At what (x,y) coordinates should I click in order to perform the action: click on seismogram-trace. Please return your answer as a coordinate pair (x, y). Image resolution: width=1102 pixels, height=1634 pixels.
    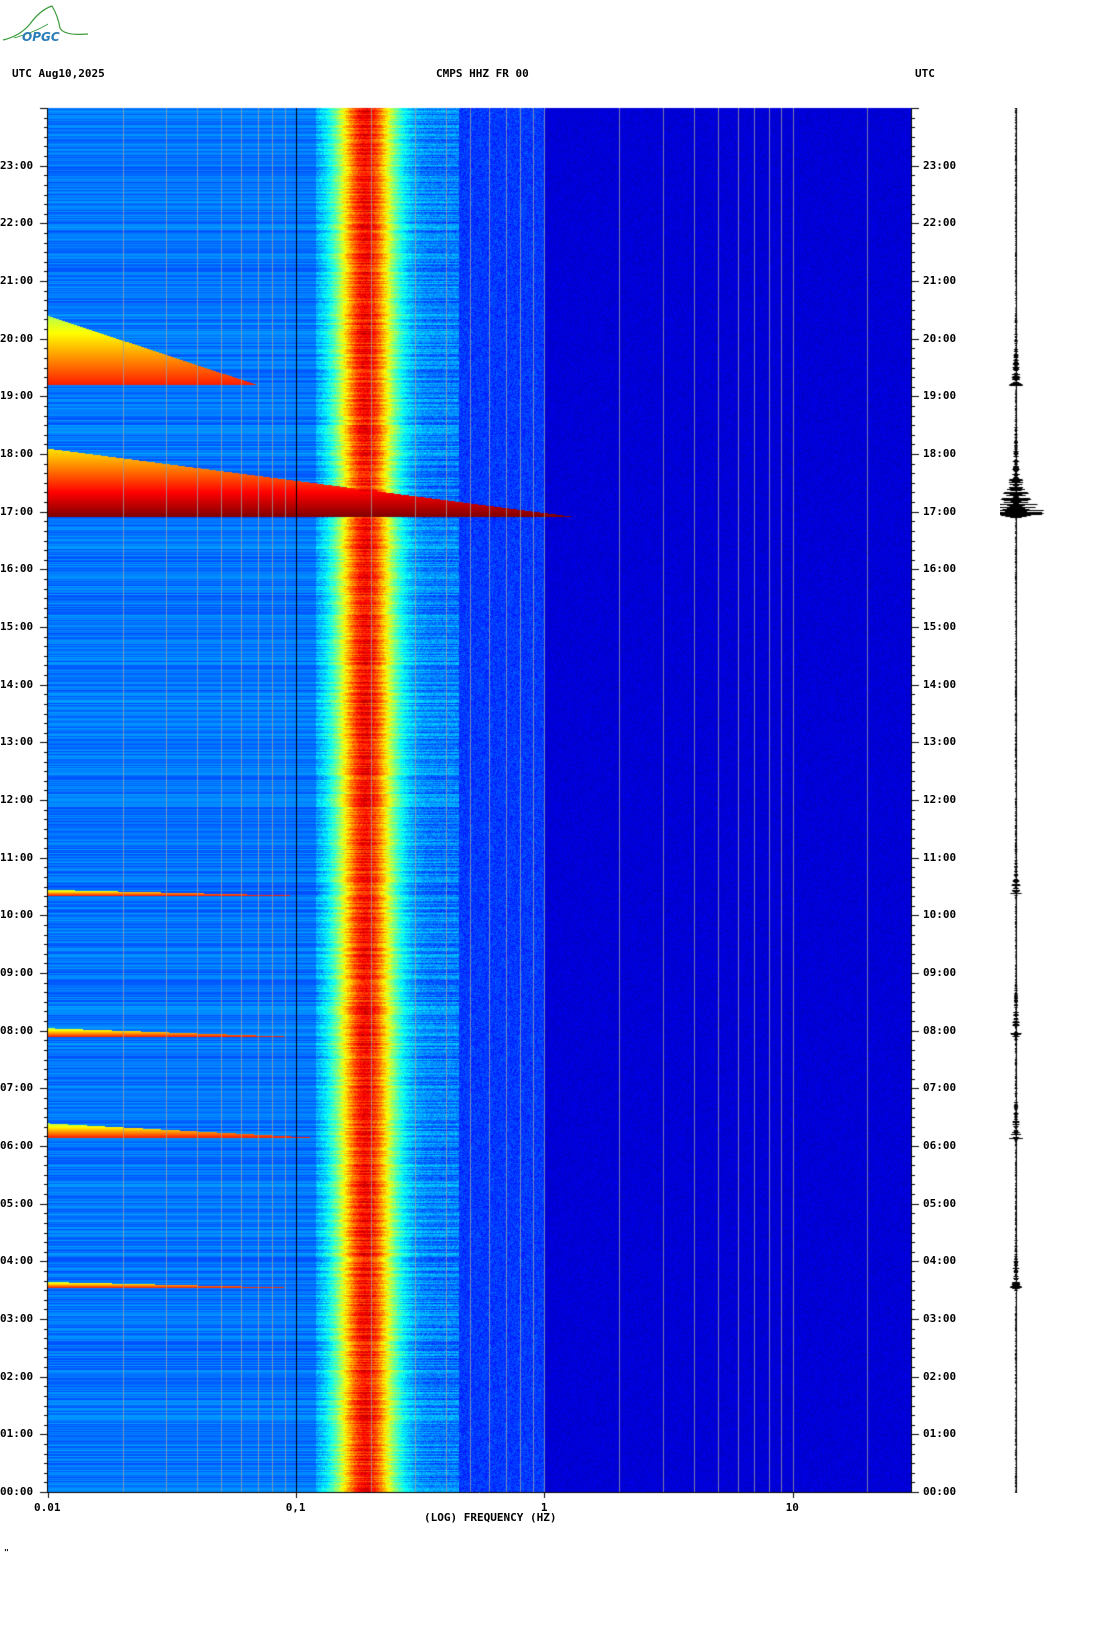
    Looking at the image, I should click on (1030, 800).